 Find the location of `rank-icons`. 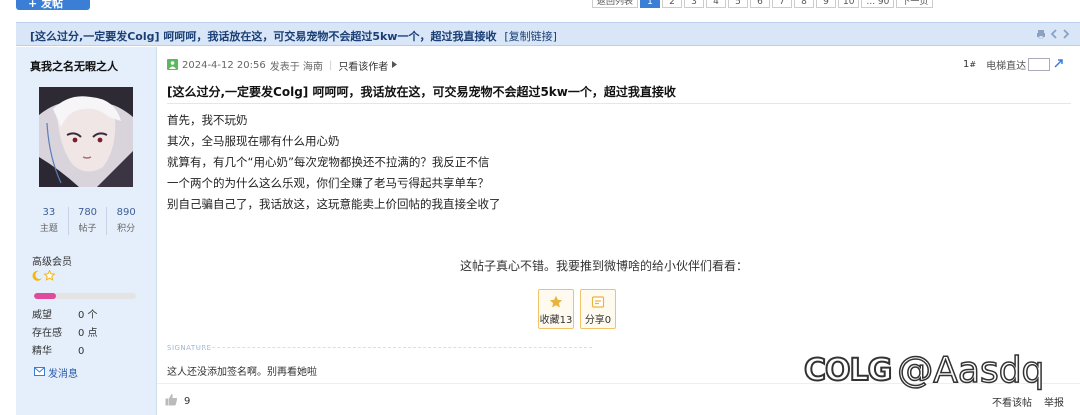

rank-icons is located at coordinates (44, 276).